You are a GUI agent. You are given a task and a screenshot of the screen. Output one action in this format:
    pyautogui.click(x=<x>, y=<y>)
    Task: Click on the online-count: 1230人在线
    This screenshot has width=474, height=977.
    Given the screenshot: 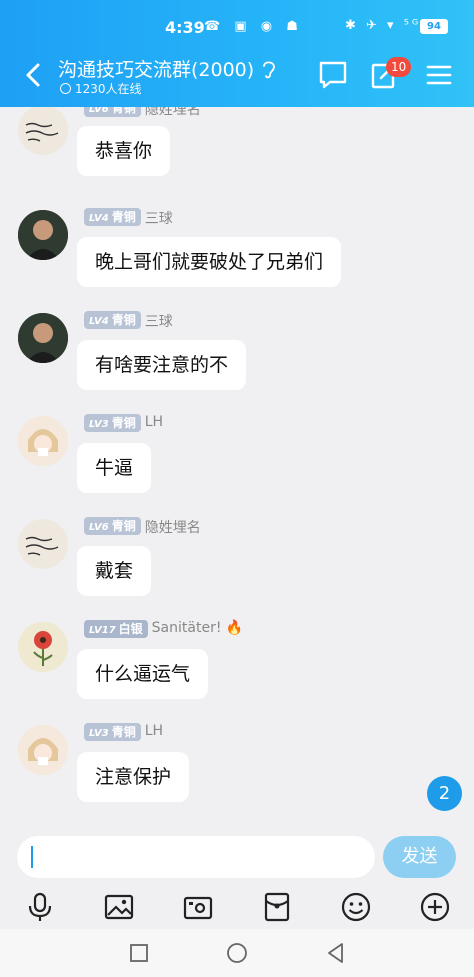 What is the action you would take?
    pyautogui.click(x=101, y=88)
    